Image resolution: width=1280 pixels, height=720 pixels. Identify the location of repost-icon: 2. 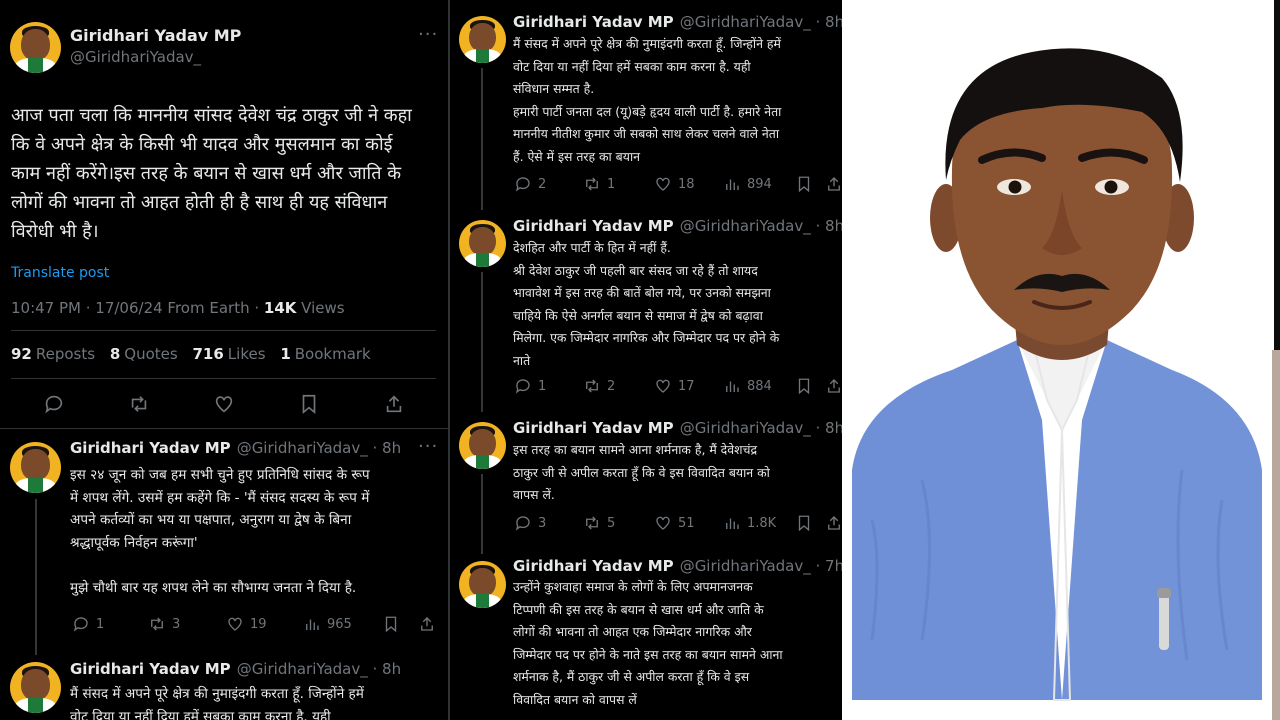
(599, 386).